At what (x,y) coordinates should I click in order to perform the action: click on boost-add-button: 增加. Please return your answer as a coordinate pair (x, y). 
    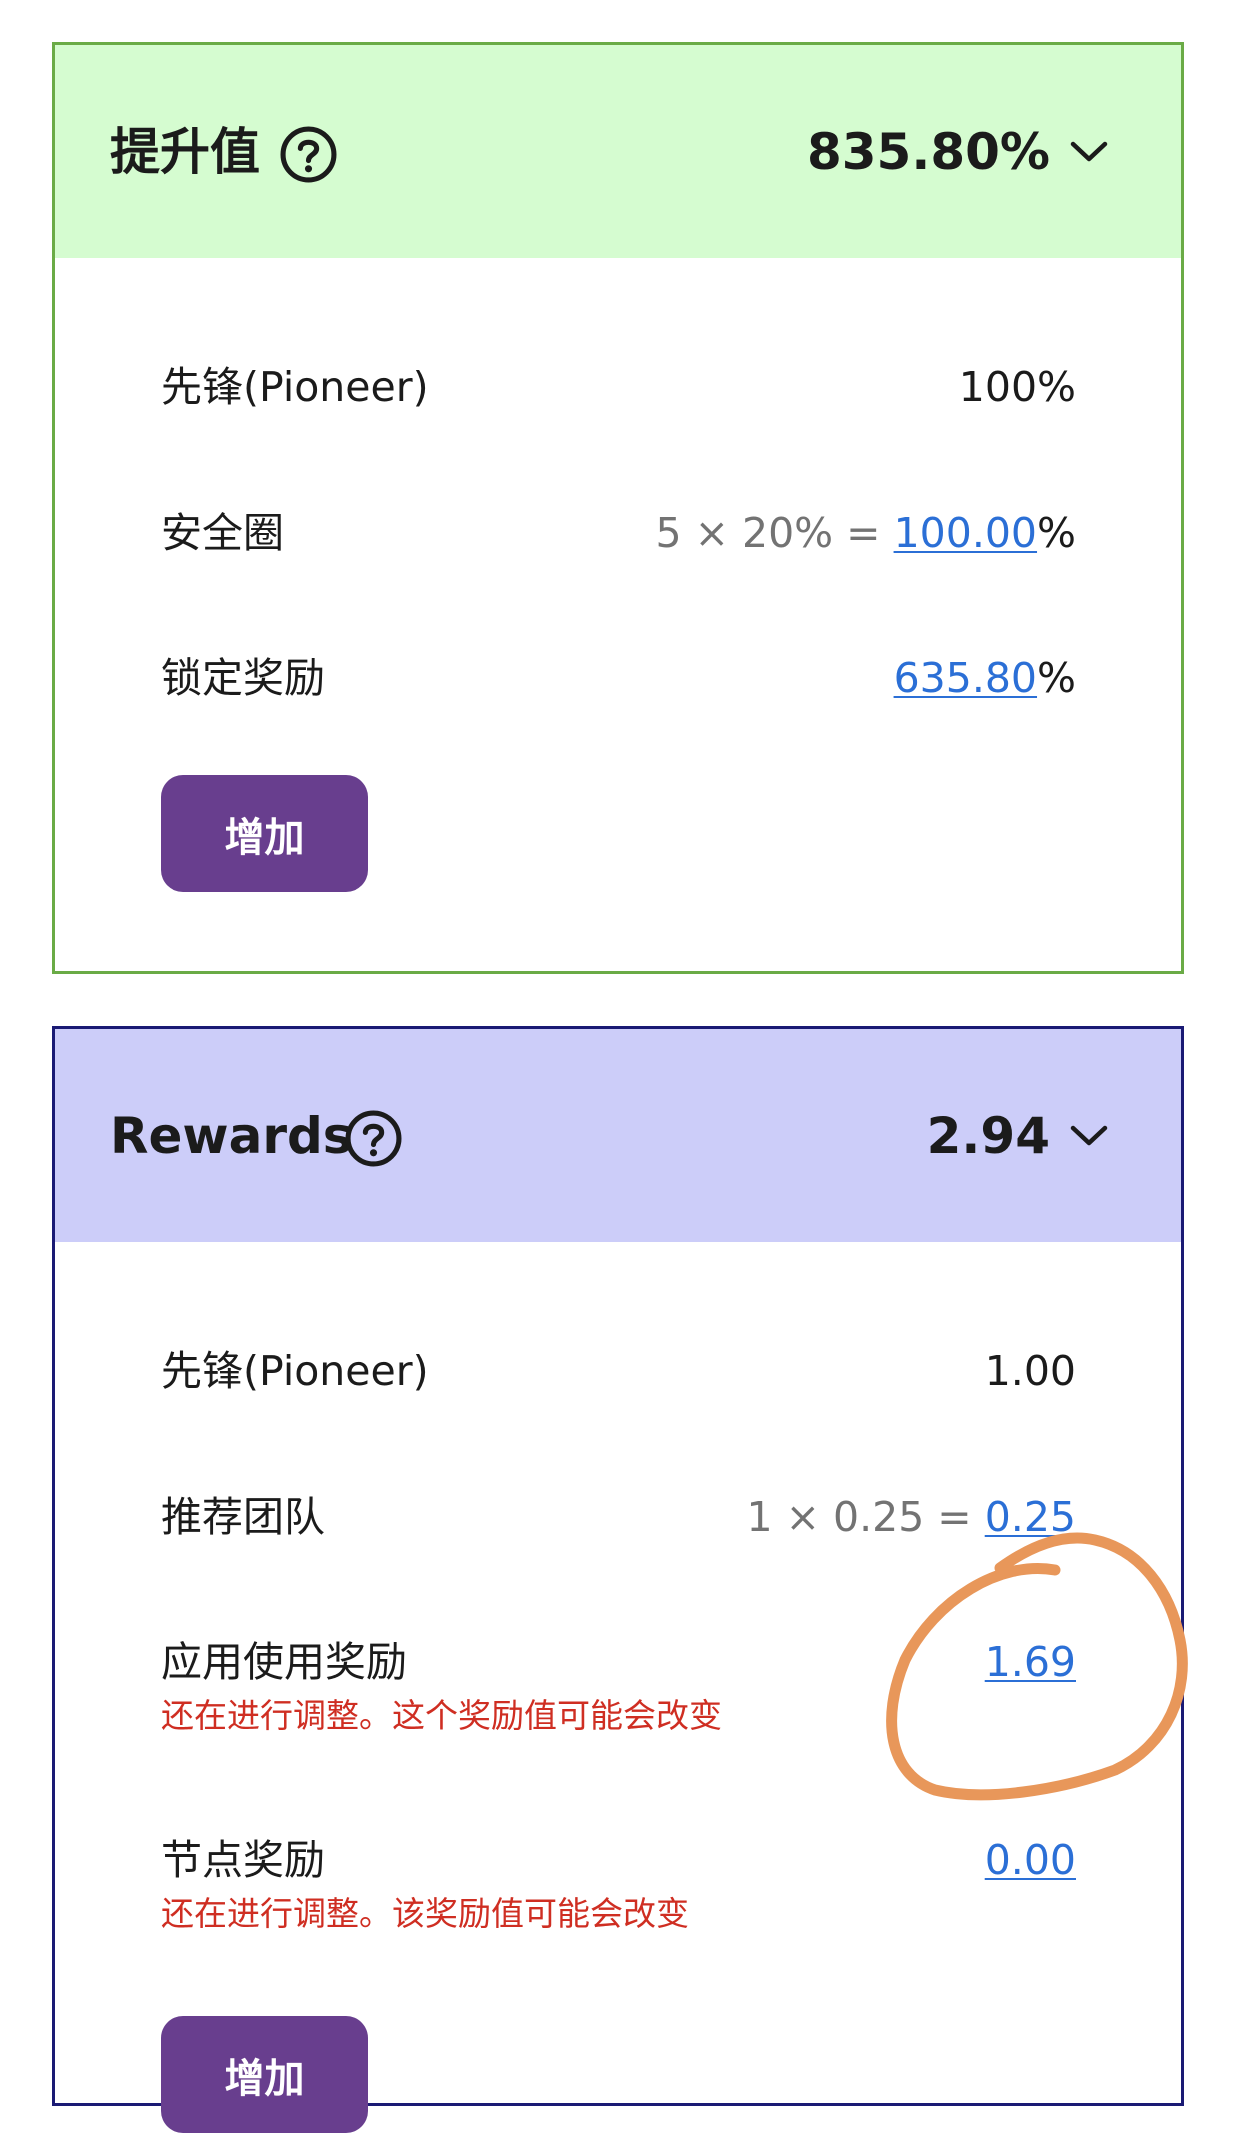
    Looking at the image, I should click on (264, 833).